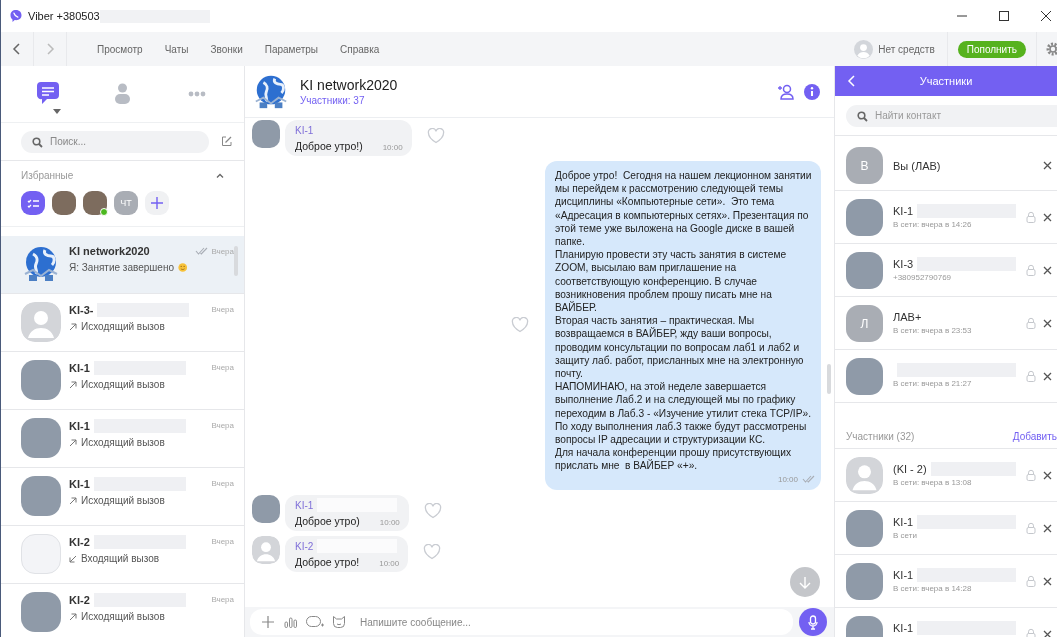  What do you see at coordinates (946, 622) in the screenshot?
I see `member-row: KI-1` at bounding box center [946, 622].